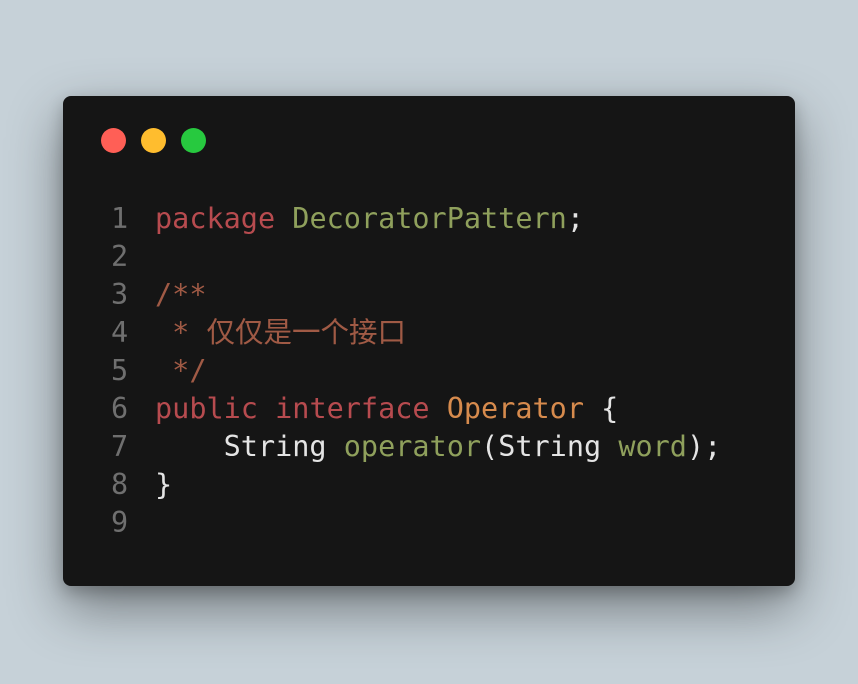 This screenshot has width=858, height=684. I want to click on code-token: * 仅仅是一个接口, so click(280, 332).